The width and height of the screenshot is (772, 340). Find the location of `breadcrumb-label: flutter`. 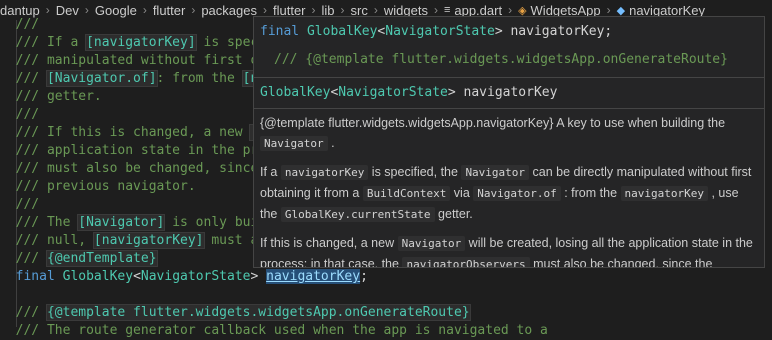

breadcrumb-label: flutter is located at coordinates (169, 10).